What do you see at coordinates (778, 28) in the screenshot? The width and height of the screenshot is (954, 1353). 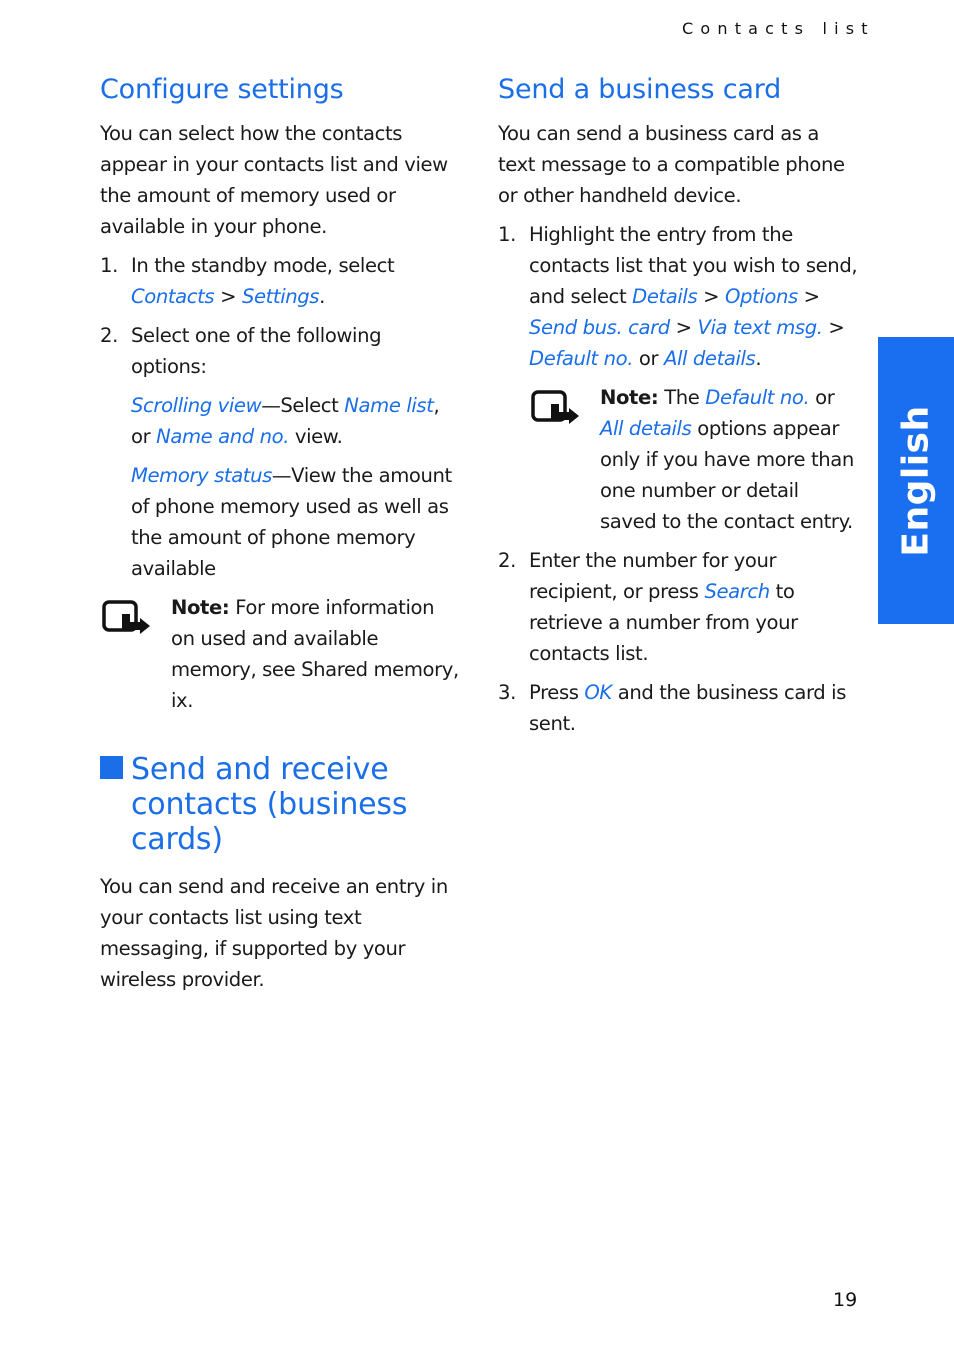 I see `running-head: Contacts list` at bounding box center [778, 28].